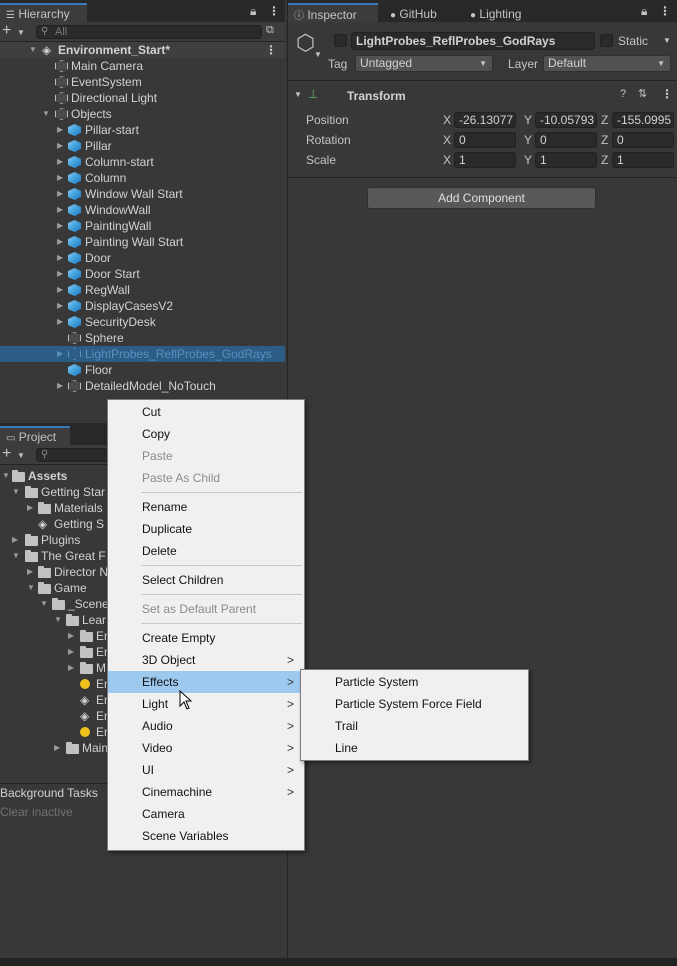 The height and width of the screenshot is (966, 677). What do you see at coordinates (482, 96) in the screenshot?
I see `transform-header: ▼ ⊥ Transform ? ⇅ ⋮` at bounding box center [482, 96].